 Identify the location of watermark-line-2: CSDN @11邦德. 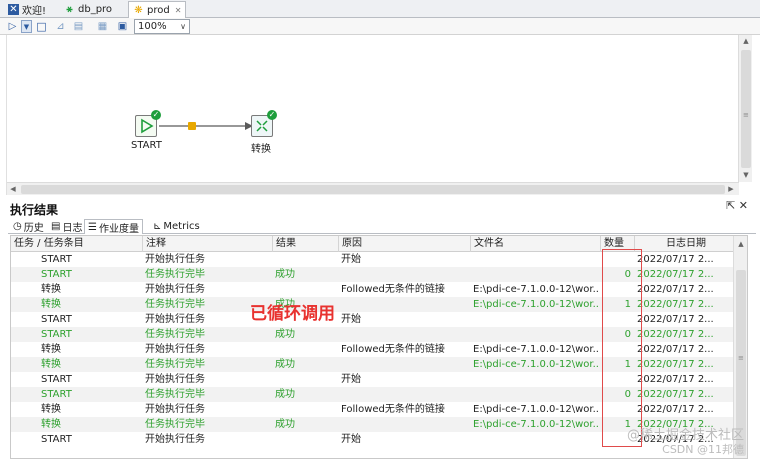
(703, 449).